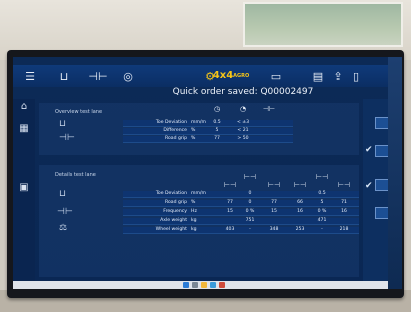 The width and height of the screenshot is (411, 312). Describe the element at coordinates (300, 229) in the screenshot. I see `details-cell: 253` at that location.